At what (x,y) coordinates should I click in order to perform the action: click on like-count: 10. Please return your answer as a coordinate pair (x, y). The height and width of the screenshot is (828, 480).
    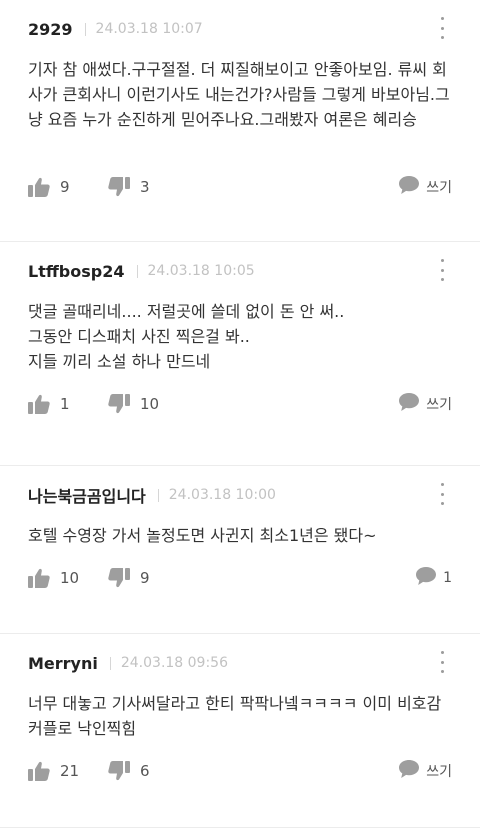
    Looking at the image, I should click on (70, 578).